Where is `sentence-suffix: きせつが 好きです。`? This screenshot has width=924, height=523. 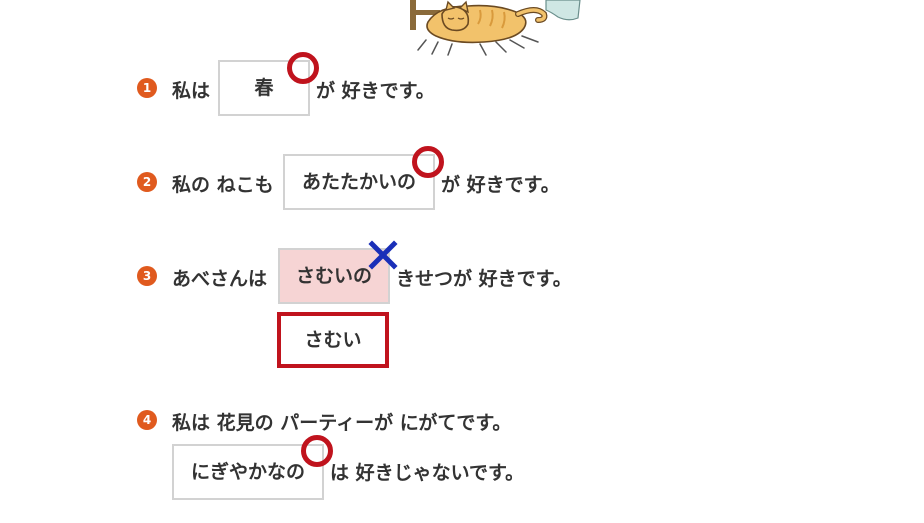 sentence-suffix: きせつが 好きです。 is located at coordinates (484, 279).